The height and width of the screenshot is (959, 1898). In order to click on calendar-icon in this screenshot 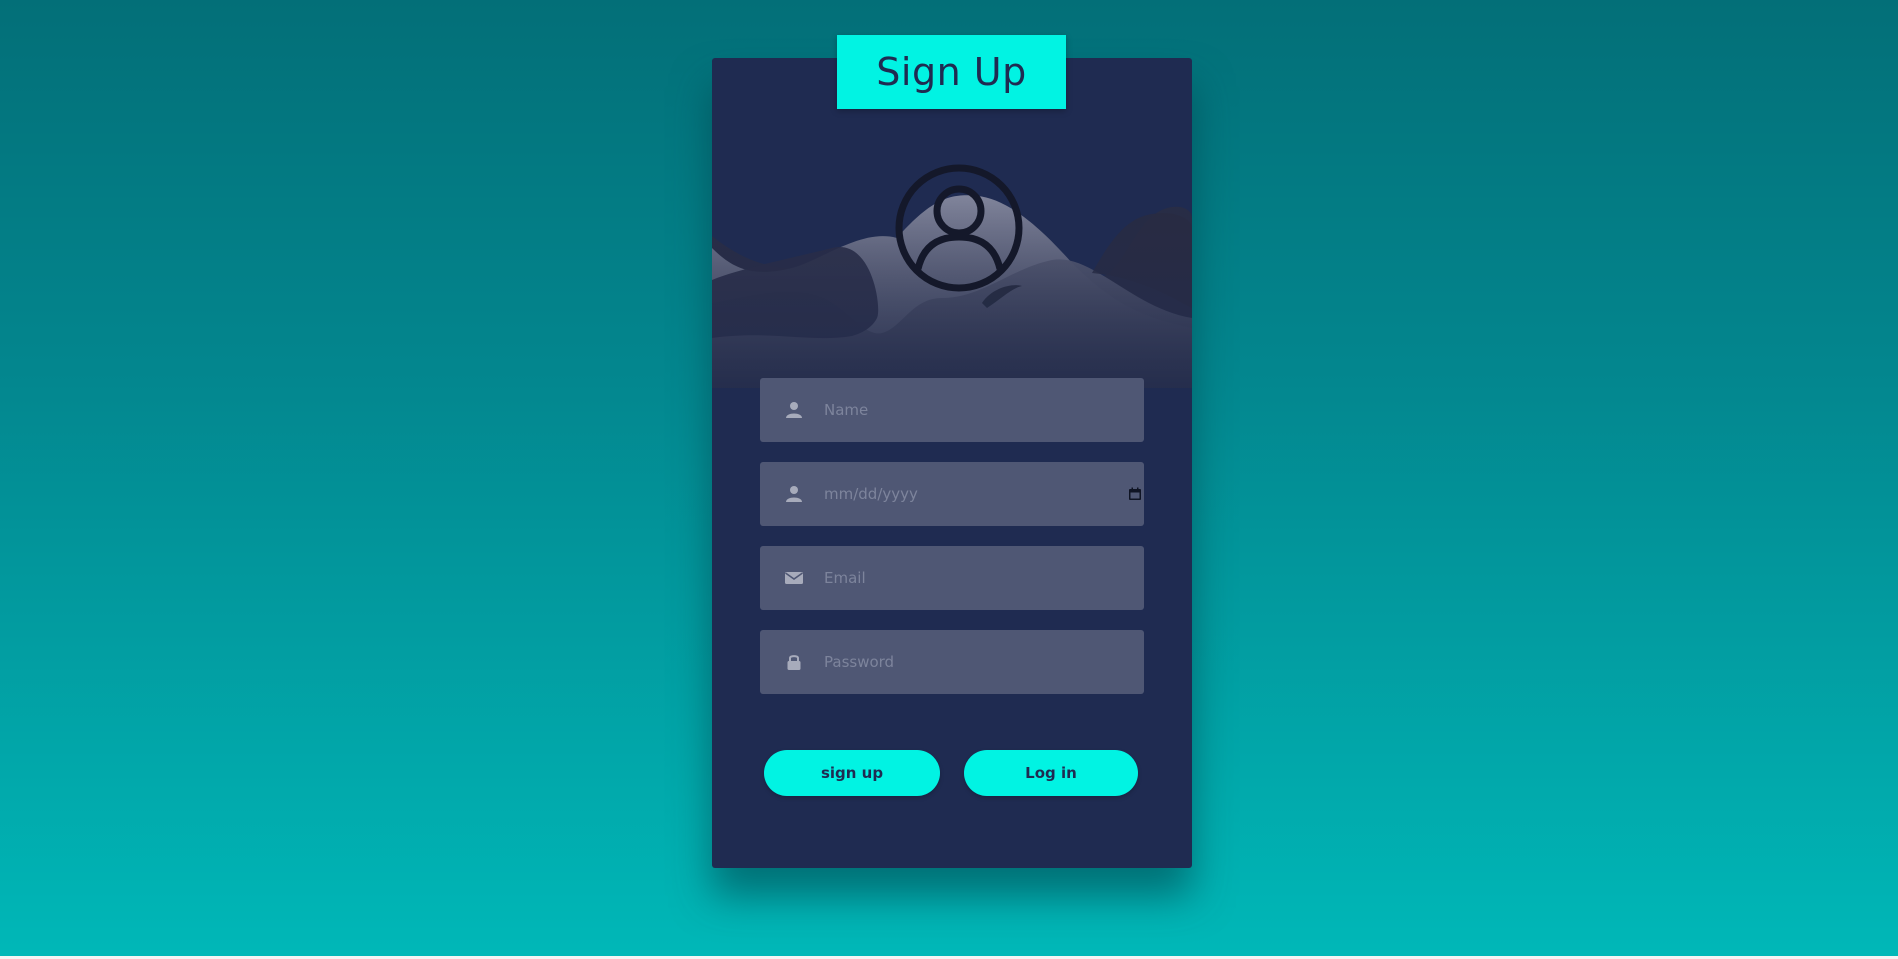, I will do `click(1135, 494)`.